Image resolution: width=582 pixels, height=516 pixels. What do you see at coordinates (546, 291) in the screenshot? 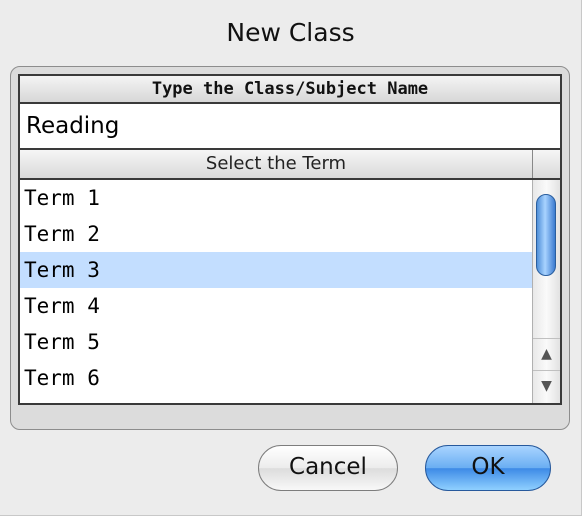
I see `term-list-scrollbar: ▲ ▼` at bounding box center [546, 291].